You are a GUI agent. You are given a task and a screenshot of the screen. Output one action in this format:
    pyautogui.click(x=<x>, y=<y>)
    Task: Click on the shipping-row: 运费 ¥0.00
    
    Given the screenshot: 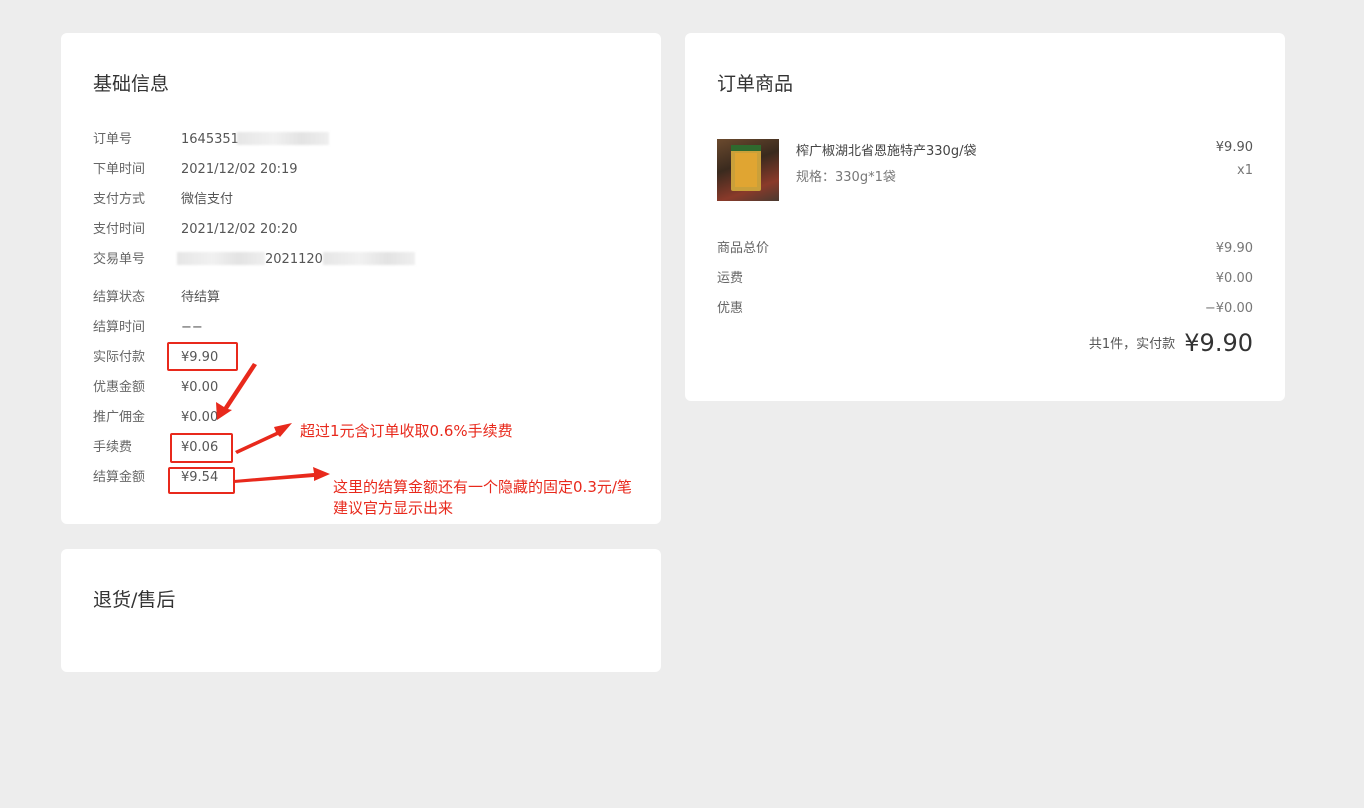 What is the action you would take?
    pyautogui.click(x=985, y=279)
    